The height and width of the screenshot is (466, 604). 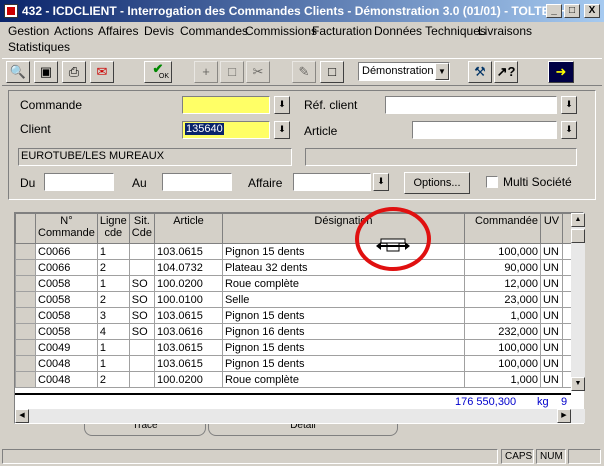 What do you see at coordinates (297, 379) in the screenshot?
I see `table-row: C0048 2 100.0200 Roue complète 1,000 UN` at bounding box center [297, 379].